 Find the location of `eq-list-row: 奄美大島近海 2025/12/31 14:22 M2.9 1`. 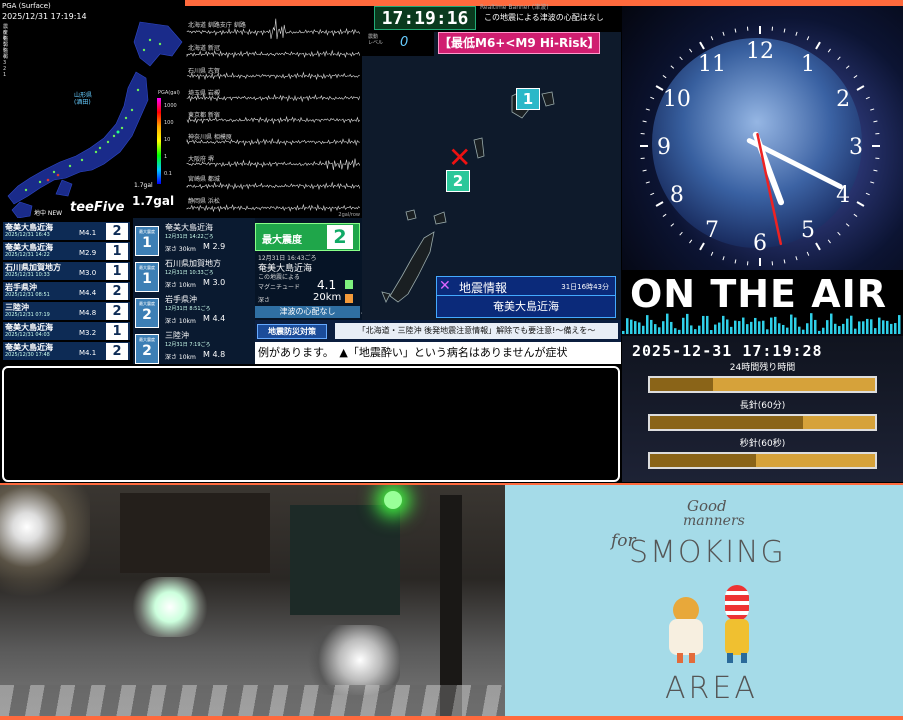

eq-list-row: 奄美大島近海 2025/12/31 14:22 M2.9 1 is located at coordinates (66, 251).